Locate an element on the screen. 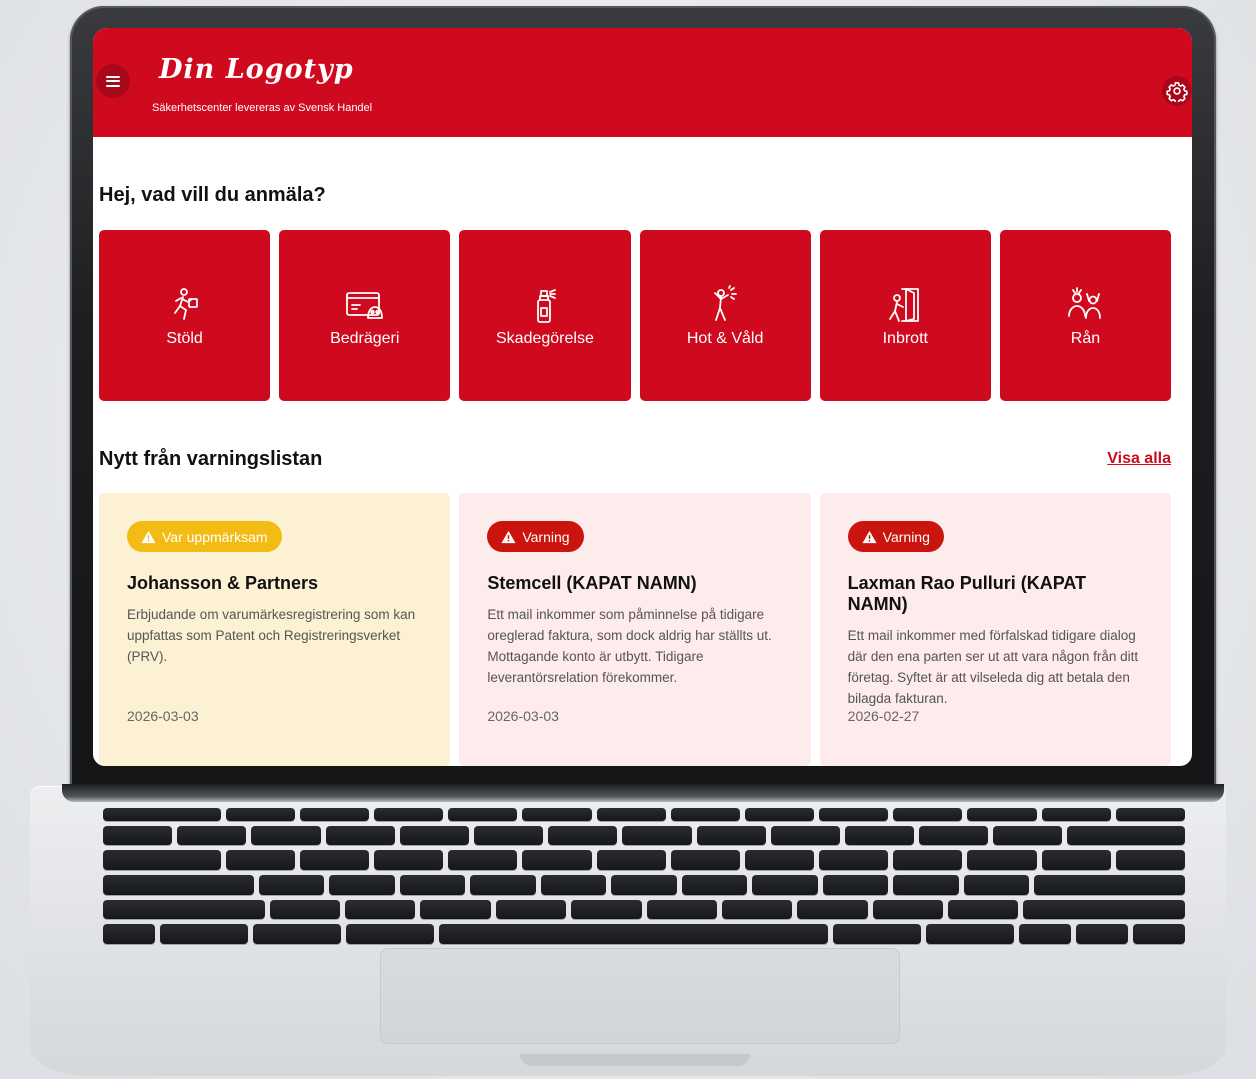 The image size is (1256, 1079). warning-title: Stemcell (KAPAT NAMN) is located at coordinates (592, 583).